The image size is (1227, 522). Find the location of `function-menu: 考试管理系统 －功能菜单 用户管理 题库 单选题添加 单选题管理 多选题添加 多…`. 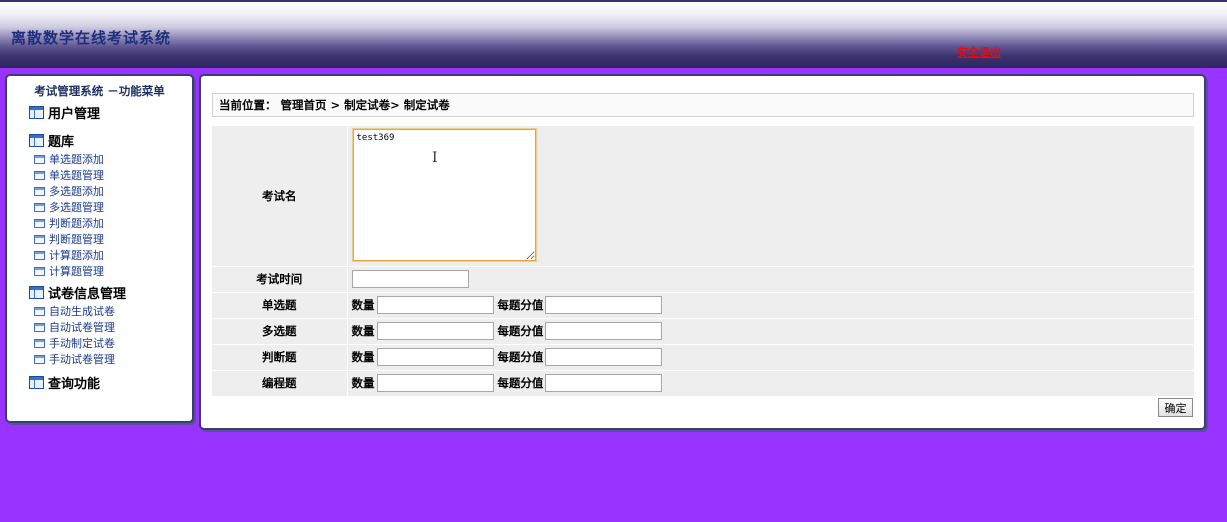

function-menu: 考试管理系统 －功能菜单 用户管理 题库 单选题添加 单选题管理 多选题添加 多… is located at coordinates (99, 248).